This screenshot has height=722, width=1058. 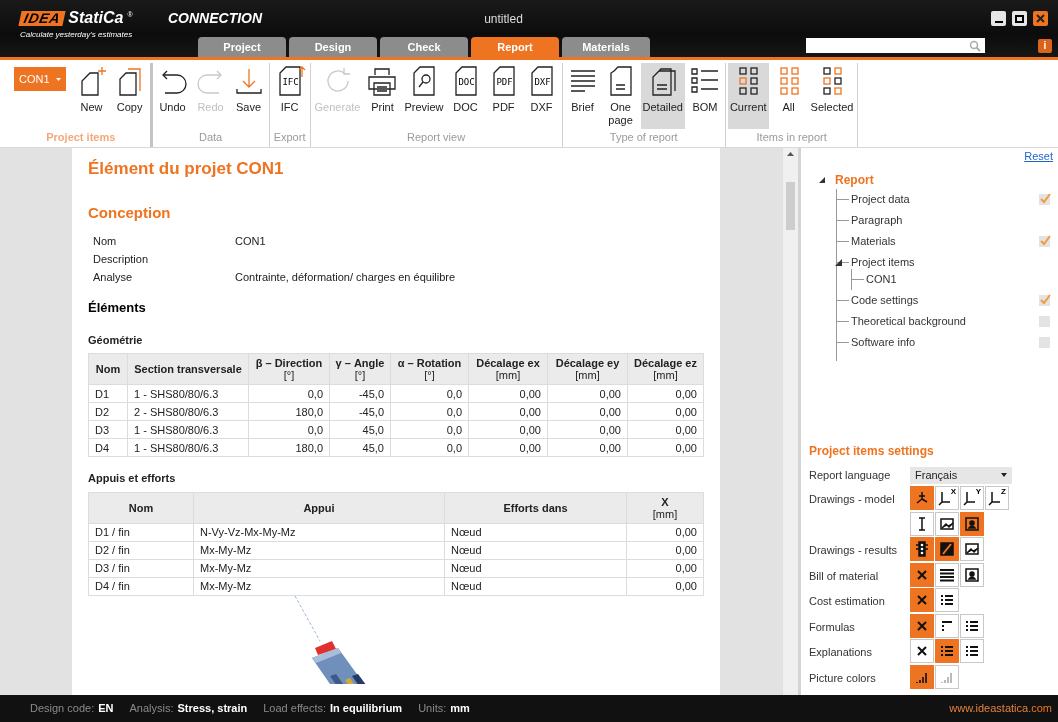 I want to click on scrollbar, so click(x=790, y=421).